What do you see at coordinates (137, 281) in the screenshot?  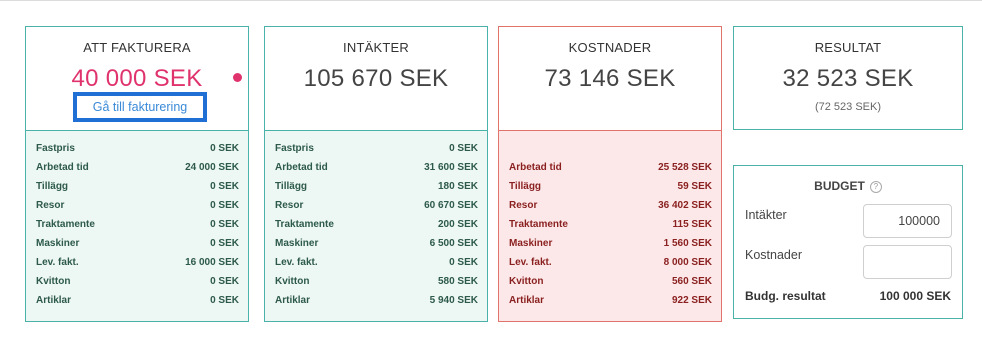 I see `breakdown-row: Kvitton 0 SEK` at bounding box center [137, 281].